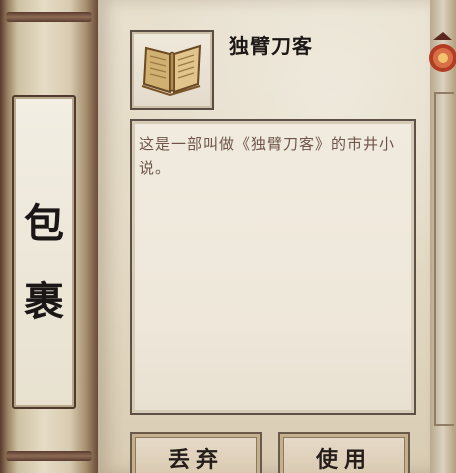  I want to click on use-button: 使用, so click(344, 452).